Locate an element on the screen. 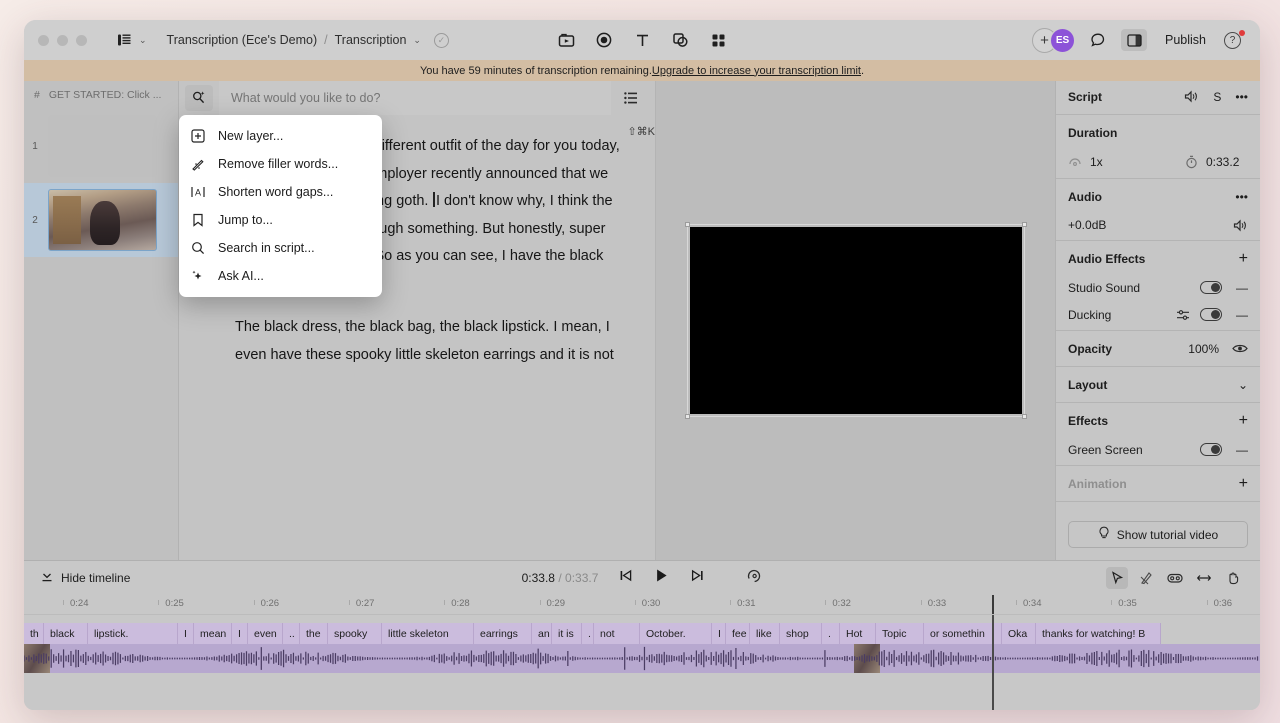 The width and height of the screenshot is (1280, 723). word-clip: October. is located at coordinates (676, 633).